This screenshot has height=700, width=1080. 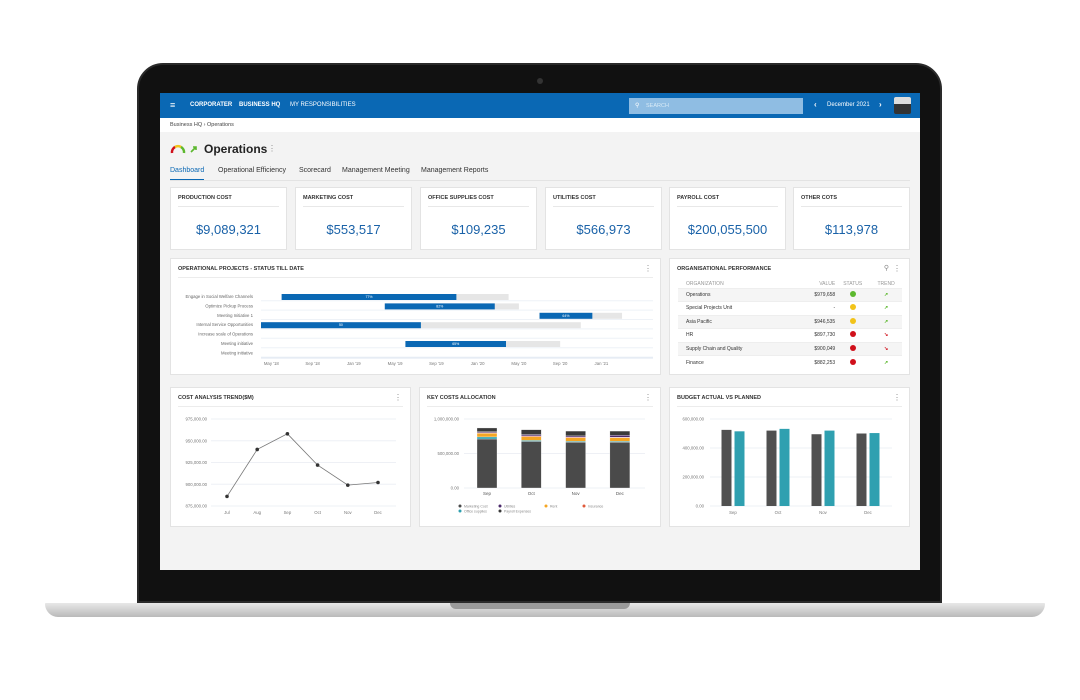 What do you see at coordinates (186, 125) in the screenshot?
I see `breadcrumb-business-hq: Business HQ` at bounding box center [186, 125].